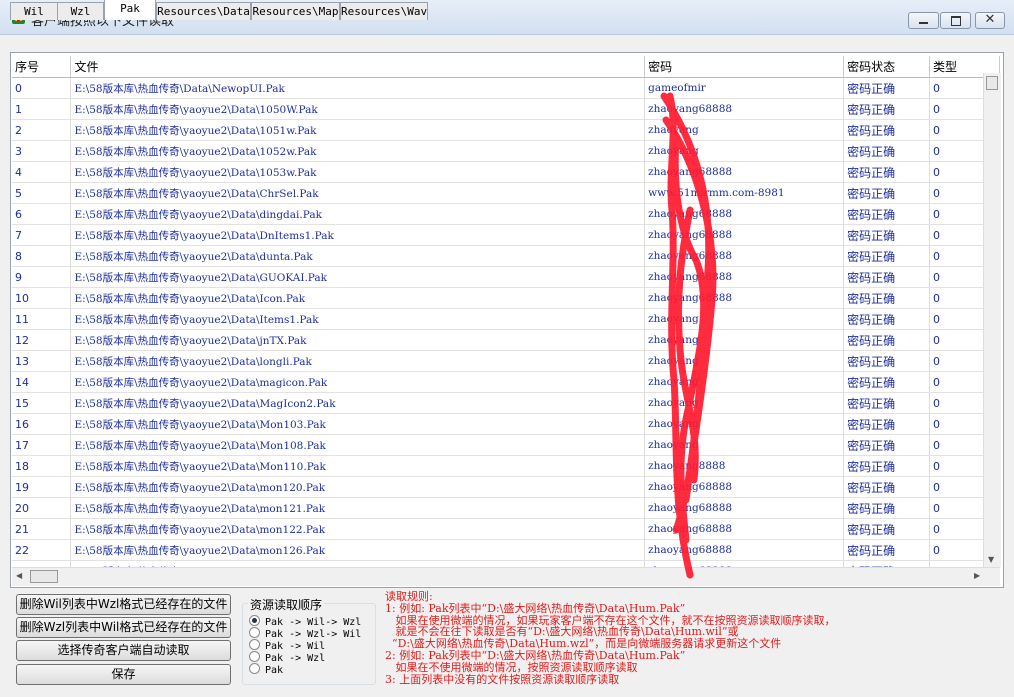 The image size is (1014, 697). I want to click on cell-index: 9, so click(42, 277).